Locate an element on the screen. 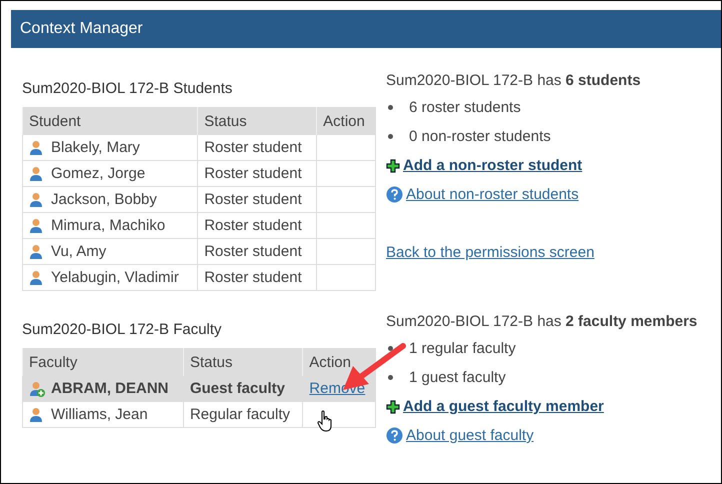 Image resolution: width=722 pixels, height=484 pixels. column-header: Faculty is located at coordinates (103, 362).